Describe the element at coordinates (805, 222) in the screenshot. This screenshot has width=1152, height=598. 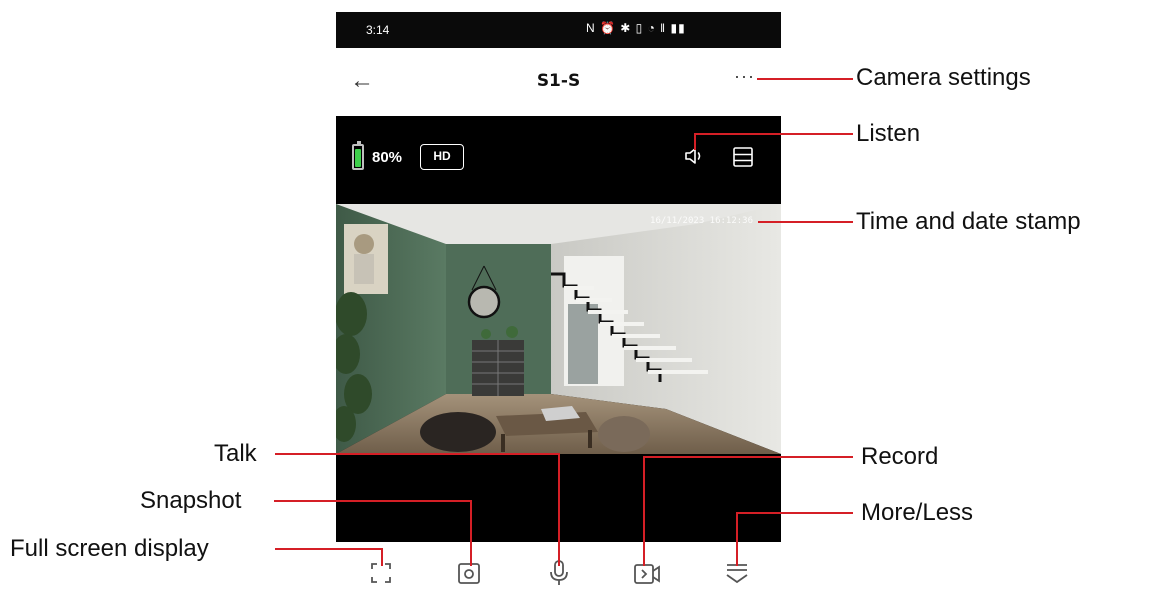
I see `callout-line-time-date` at that location.